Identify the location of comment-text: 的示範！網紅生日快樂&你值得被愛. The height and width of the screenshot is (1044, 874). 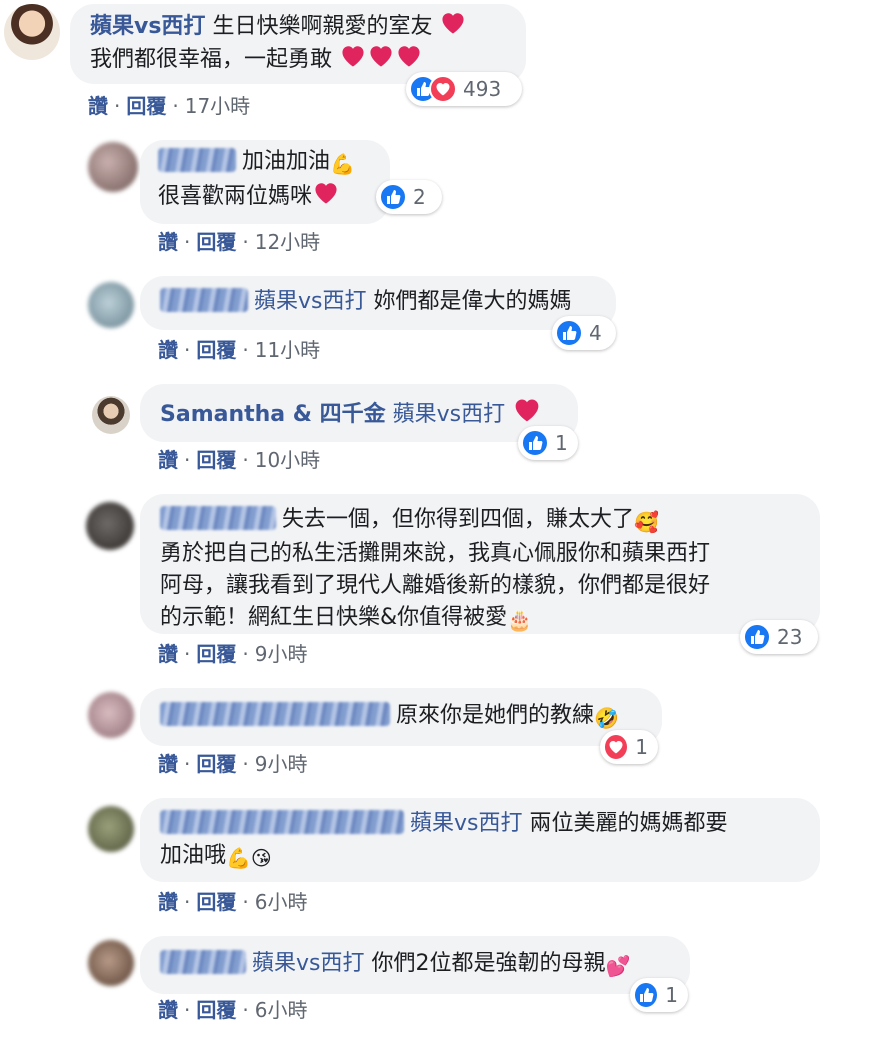
(334, 617).